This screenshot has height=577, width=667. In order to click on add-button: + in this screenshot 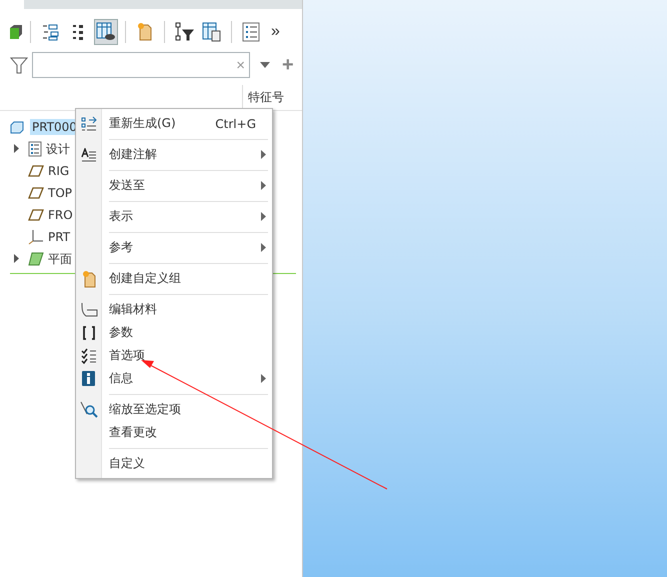, I will do `click(284, 65)`.